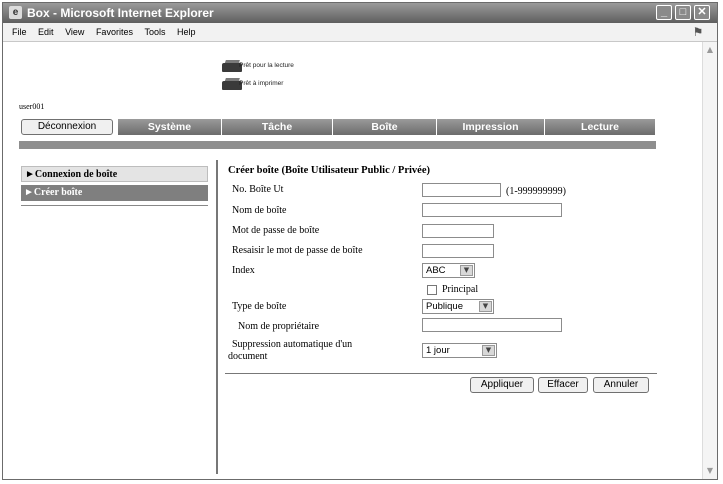 Image resolution: width=723 pixels, height=484 pixels. Describe the element at coordinates (664, 12) in the screenshot. I see `minimize-icon: _` at that location.